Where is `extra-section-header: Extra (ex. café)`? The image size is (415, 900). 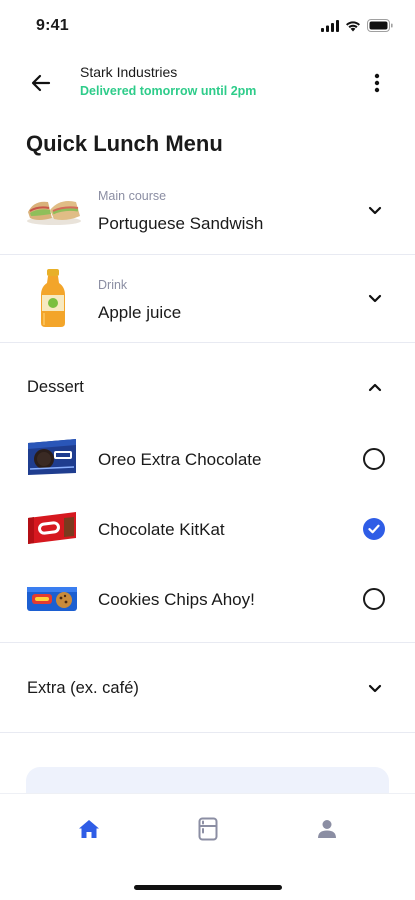
extra-section-header: Extra (ex. café) is located at coordinates (207, 687).